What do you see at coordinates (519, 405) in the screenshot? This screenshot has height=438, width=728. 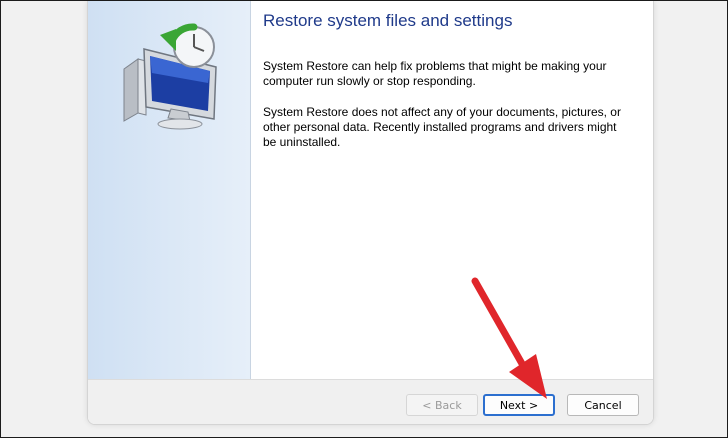 I see `next-button: Next >` at bounding box center [519, 405].